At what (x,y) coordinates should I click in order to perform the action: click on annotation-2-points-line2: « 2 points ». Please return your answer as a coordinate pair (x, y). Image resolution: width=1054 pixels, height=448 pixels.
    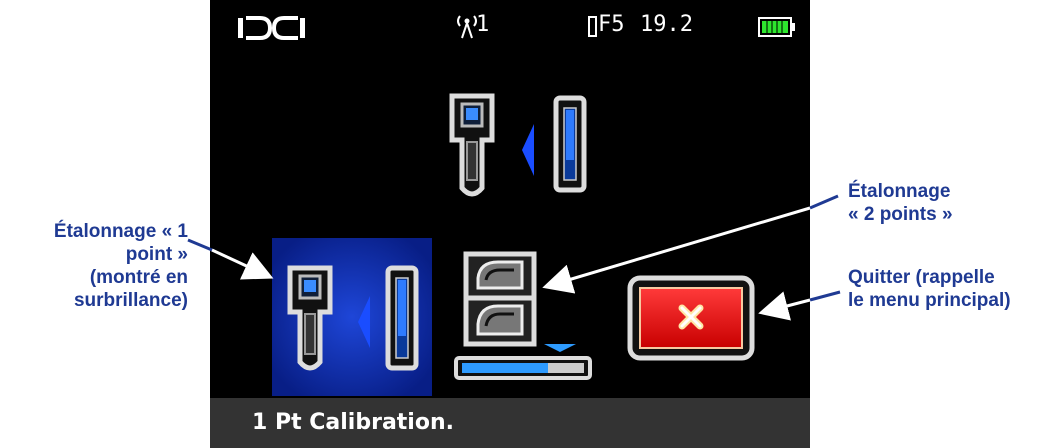
    Looking at the image, I should click on (900, 214).